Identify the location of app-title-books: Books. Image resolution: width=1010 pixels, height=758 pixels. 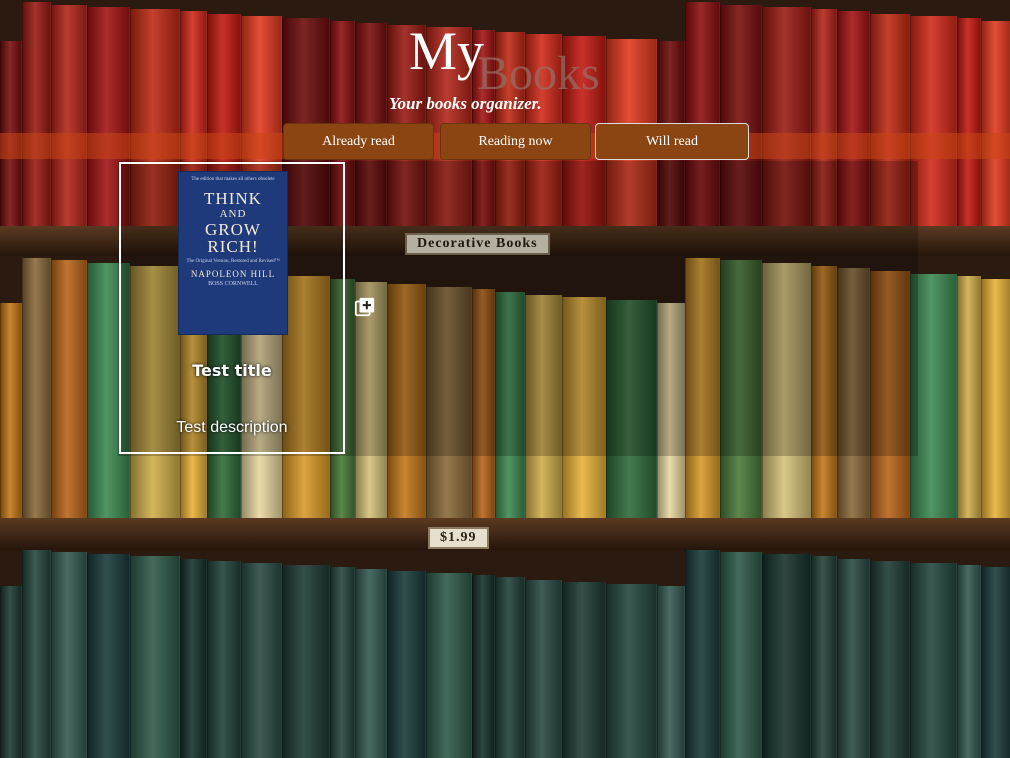
(538, 73).